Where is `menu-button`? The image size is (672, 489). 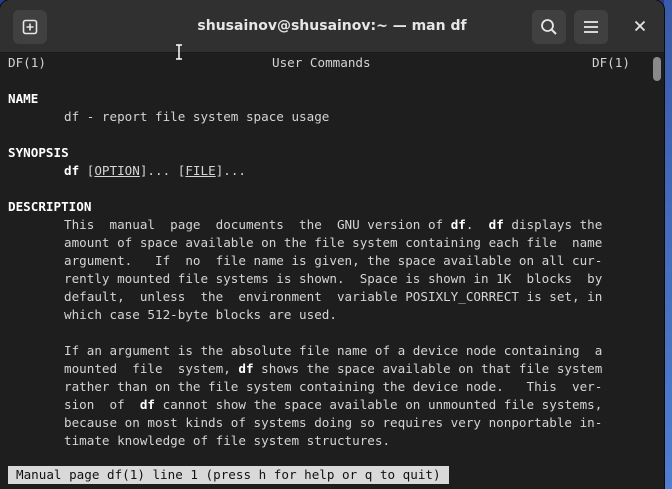
menu-button is located at coordinates (591, 27).